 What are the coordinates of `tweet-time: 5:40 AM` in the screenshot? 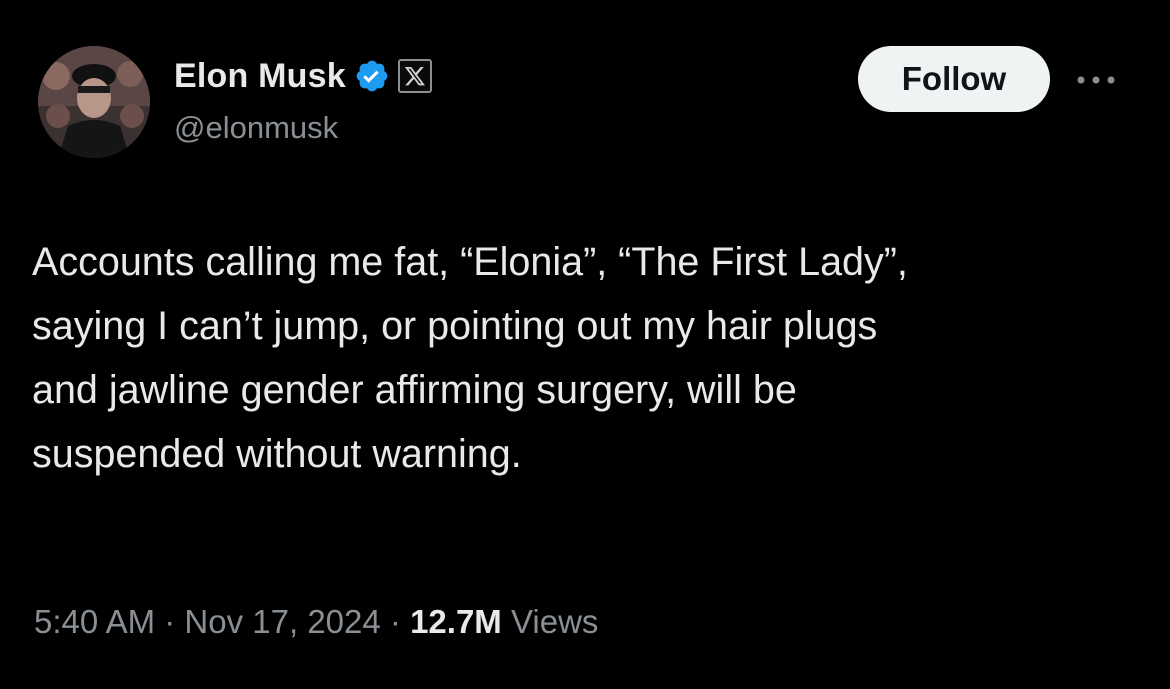 It's located at (94, 621).